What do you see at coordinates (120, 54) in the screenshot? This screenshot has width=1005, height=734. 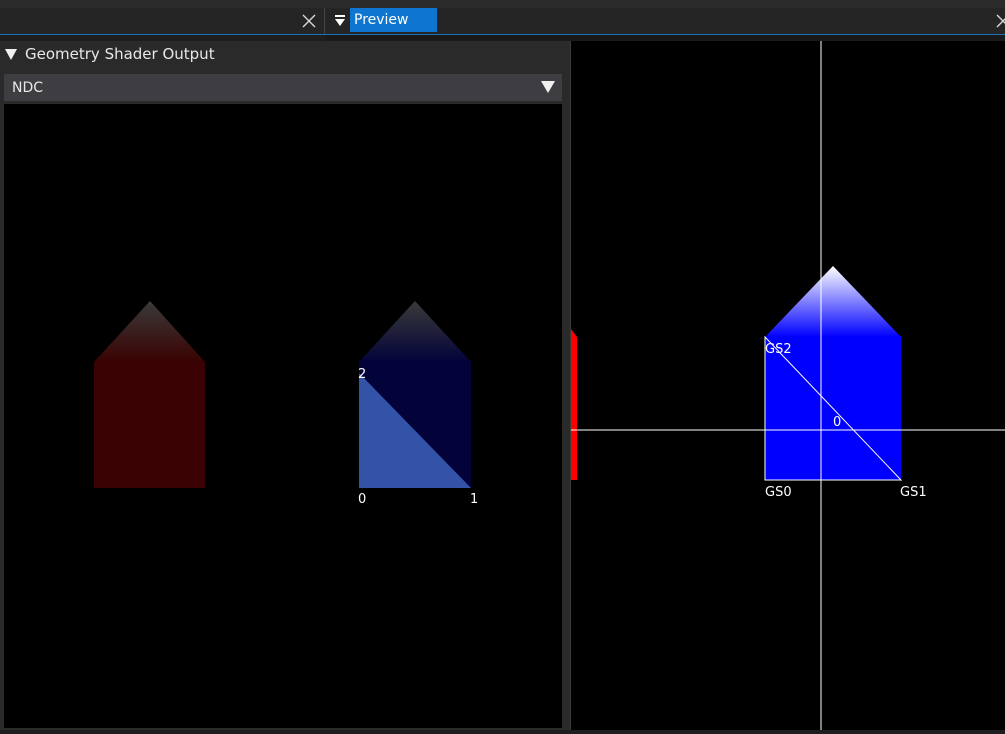 I see `panel-title: Geometry Shader Output` at bounding box center [120, 54].